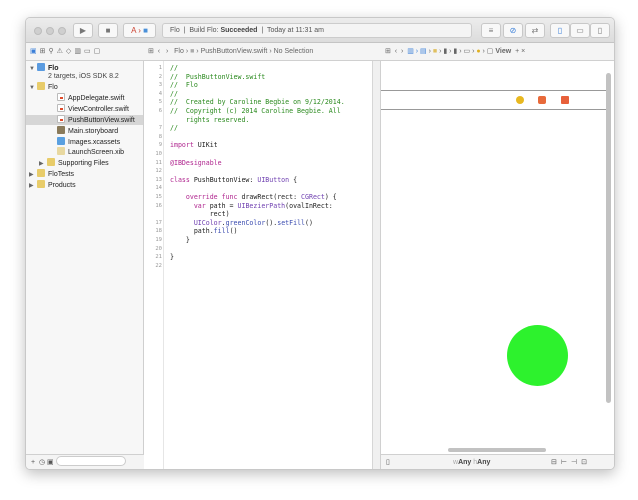  Describe the element at coordinates (200, 214) in the screenshot. I see `code-token: rect)` at that location.